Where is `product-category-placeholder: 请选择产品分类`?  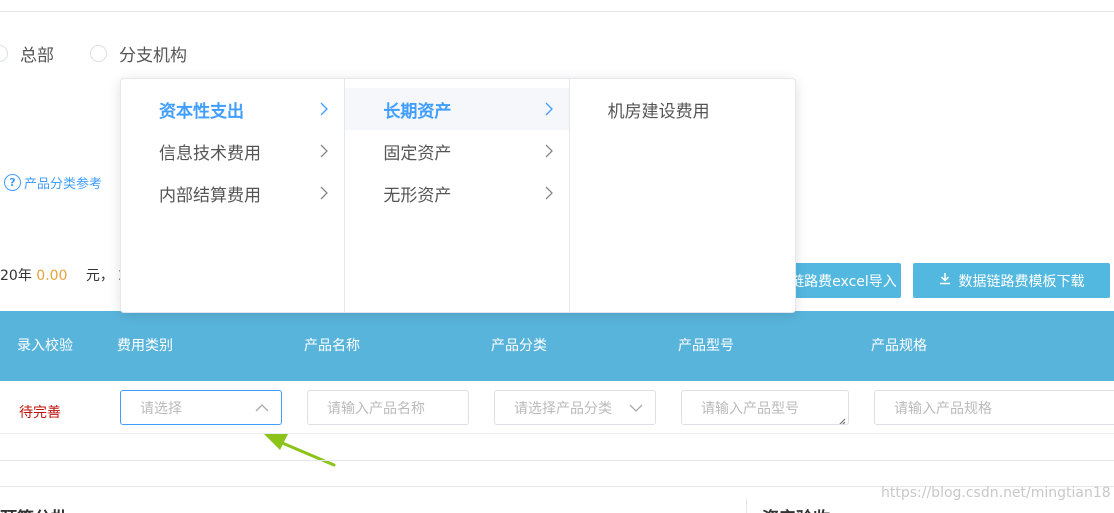
product-category-placeholder: 请选择产品分类 is located at coordinates (563, 408).